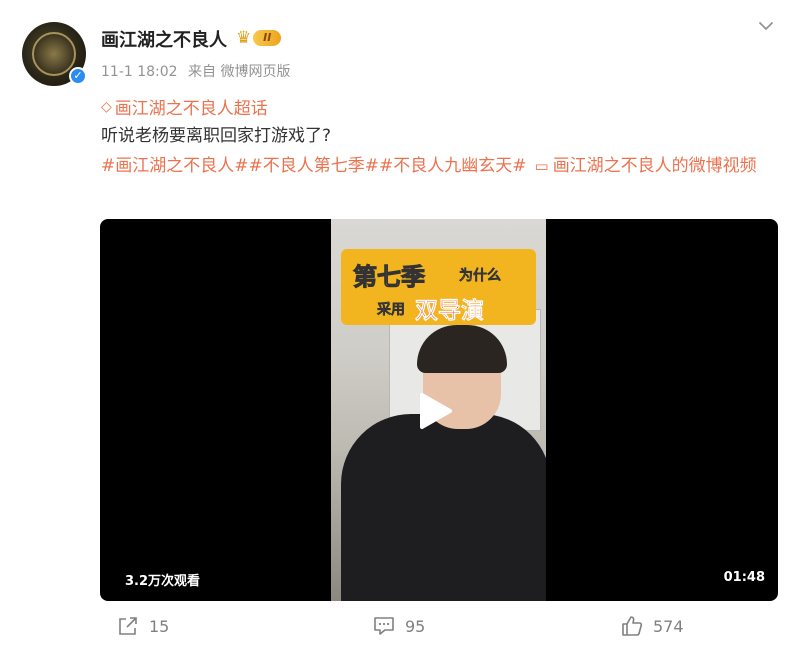 This screenshot has height=648, width=799. What do you see at coordinates (106, 106) in the screenshot?
I see `supertopic-icon: ◇` at bounding box center [106, 106].